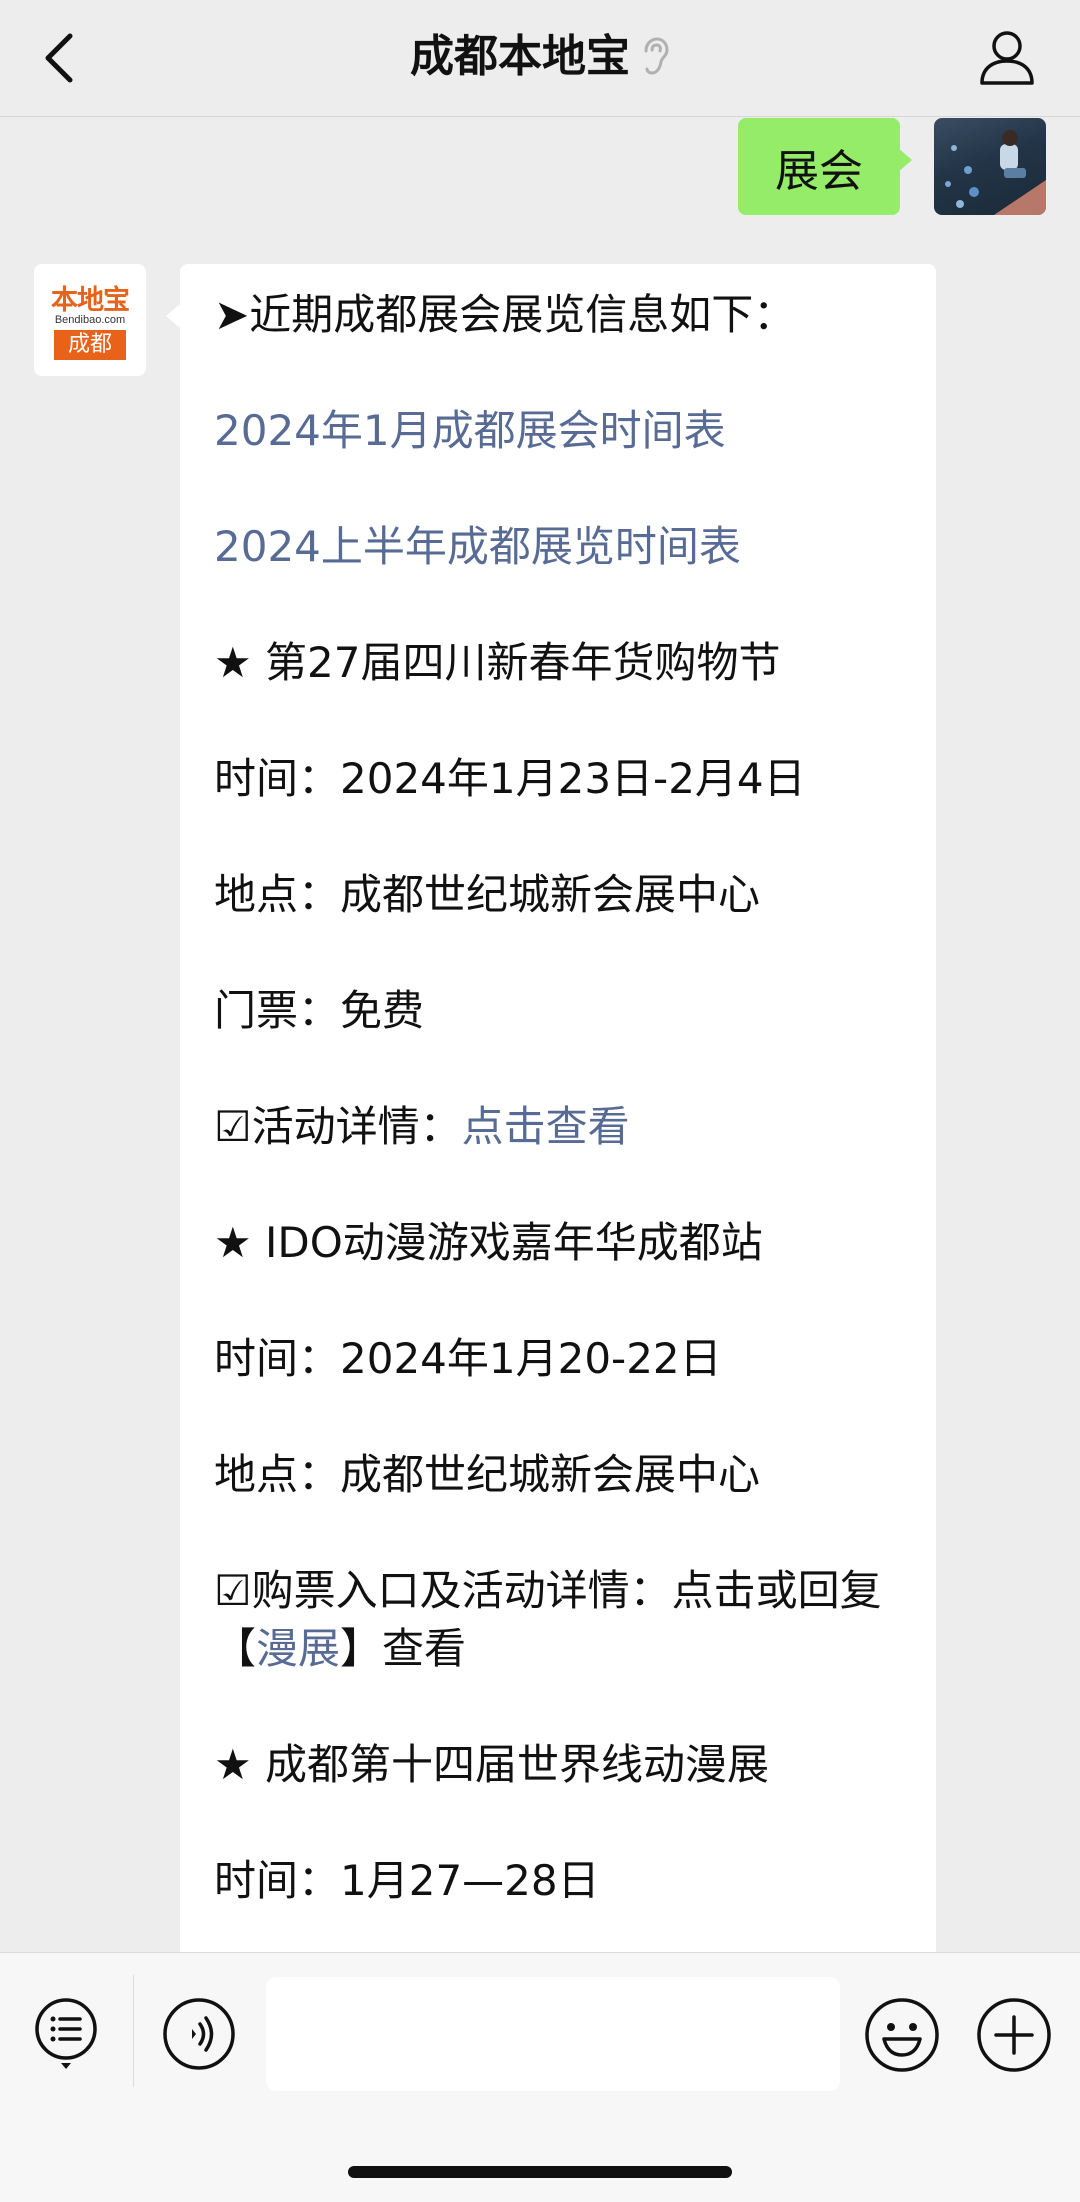 The height and width of the screenshot is (2202, 1080). I want to click on sent-message-text: 展会, so click(819, 171).